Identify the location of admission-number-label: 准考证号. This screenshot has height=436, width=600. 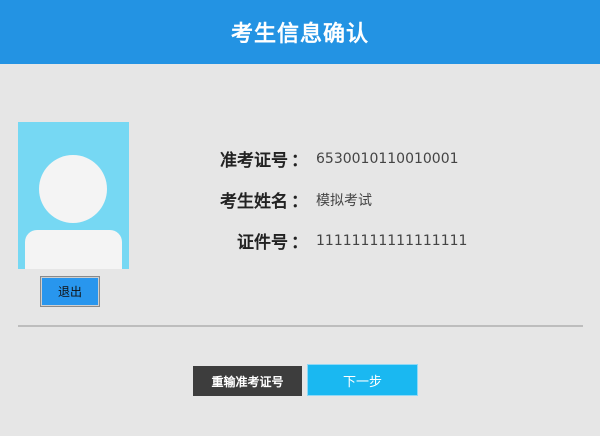
(254, 161).